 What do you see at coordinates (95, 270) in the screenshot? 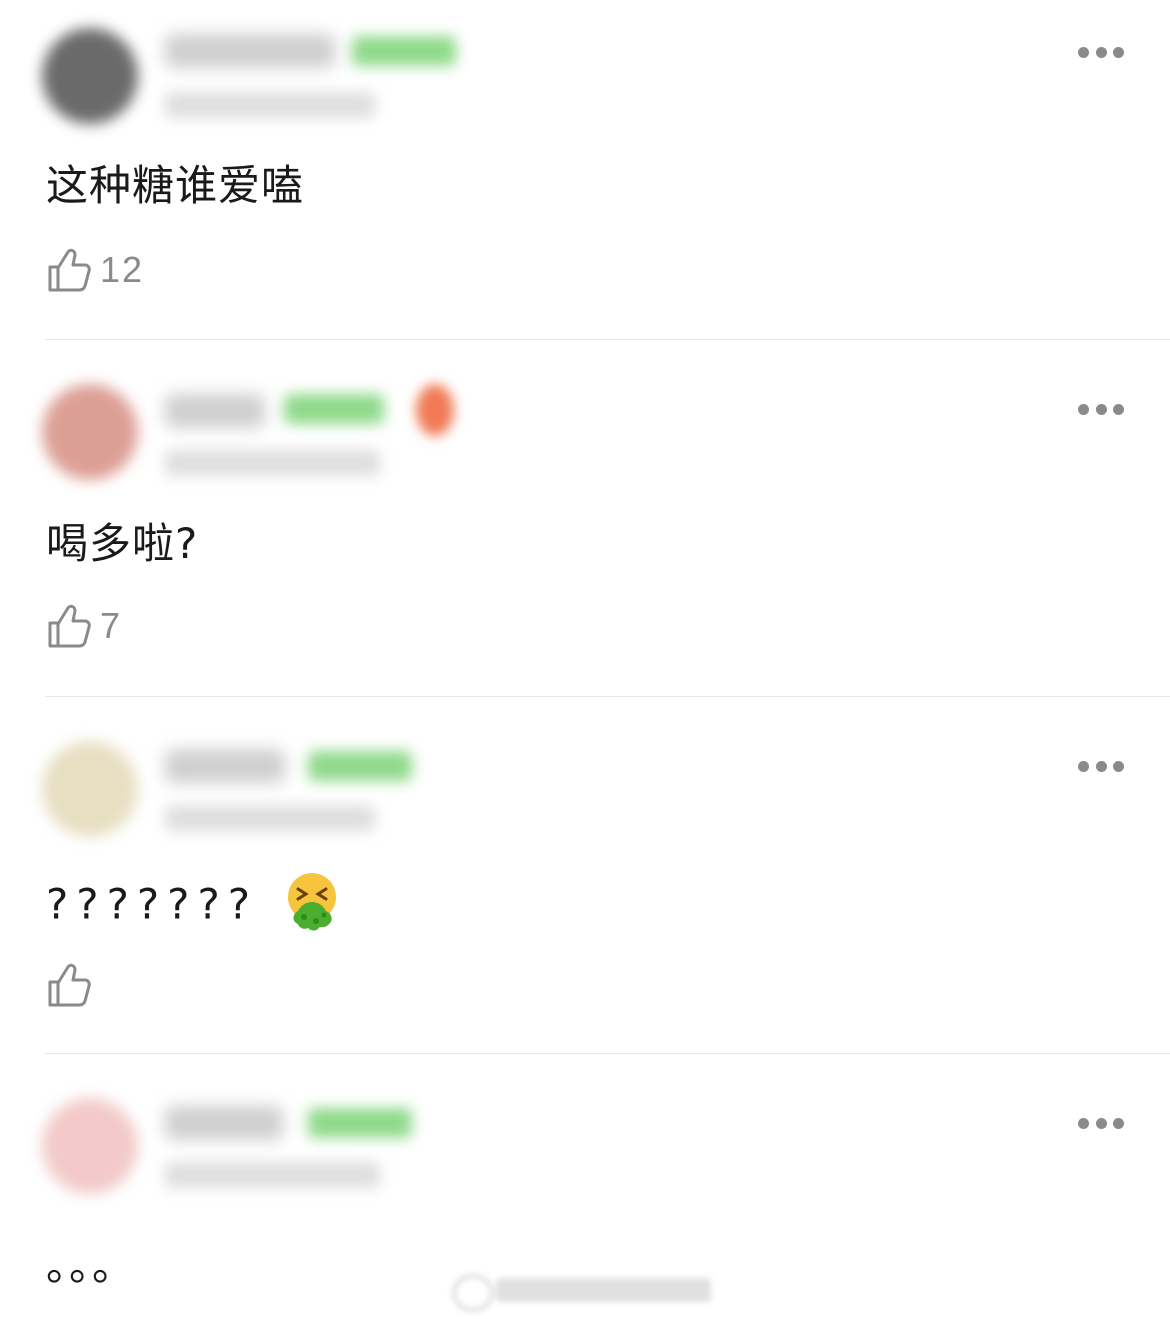
I see `like-button: 12` at bounding box center [95, 270].